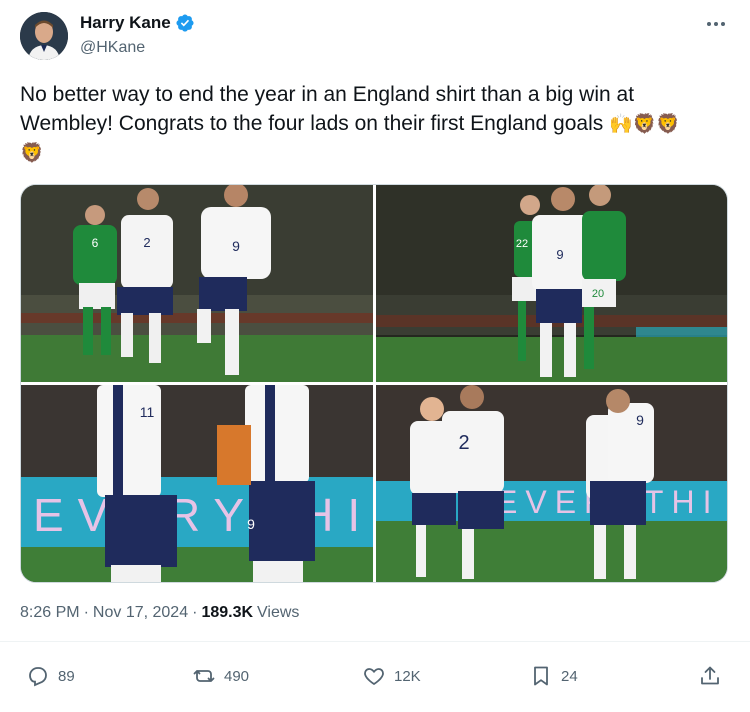 The image size is (750, 712). What do you see at coordinates (95, 243) in the screenshot?
I see `shirt-number: 6` at bounding box center [95, 243].